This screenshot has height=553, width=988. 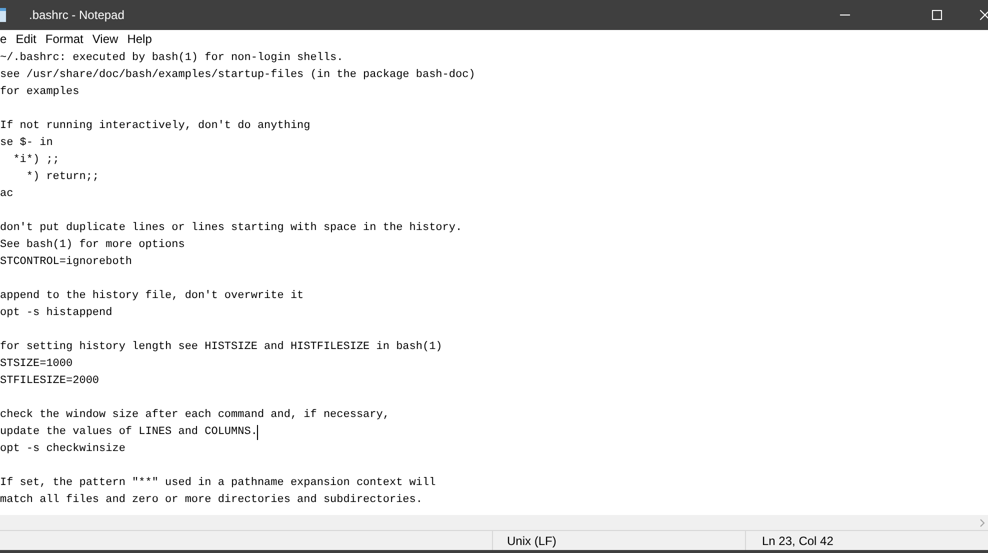 I want to click on cursor-position-label: Ln 23, Col 42, so click(x=798, y=541).